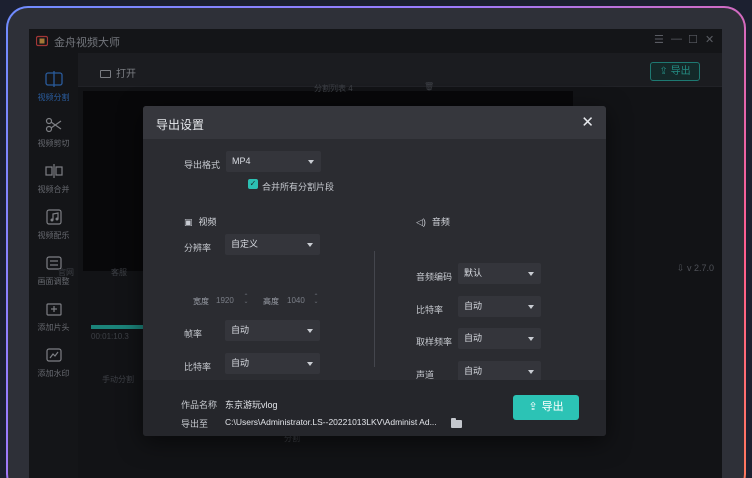 The image size is (752, 478). What do you see at coordinates (180, 125) in the screenshot?
I see `dialog-title: 导出设置` at bounding box center [180, 125].